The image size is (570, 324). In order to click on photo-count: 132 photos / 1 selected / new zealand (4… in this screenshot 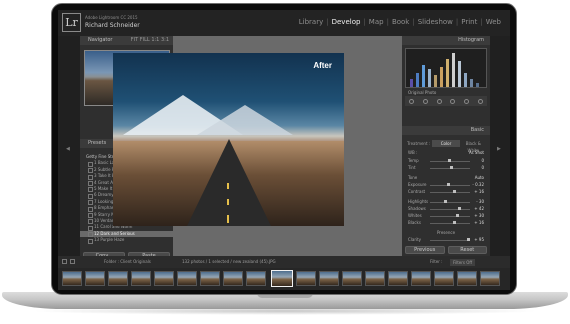, I will do `click(229, 262)`.